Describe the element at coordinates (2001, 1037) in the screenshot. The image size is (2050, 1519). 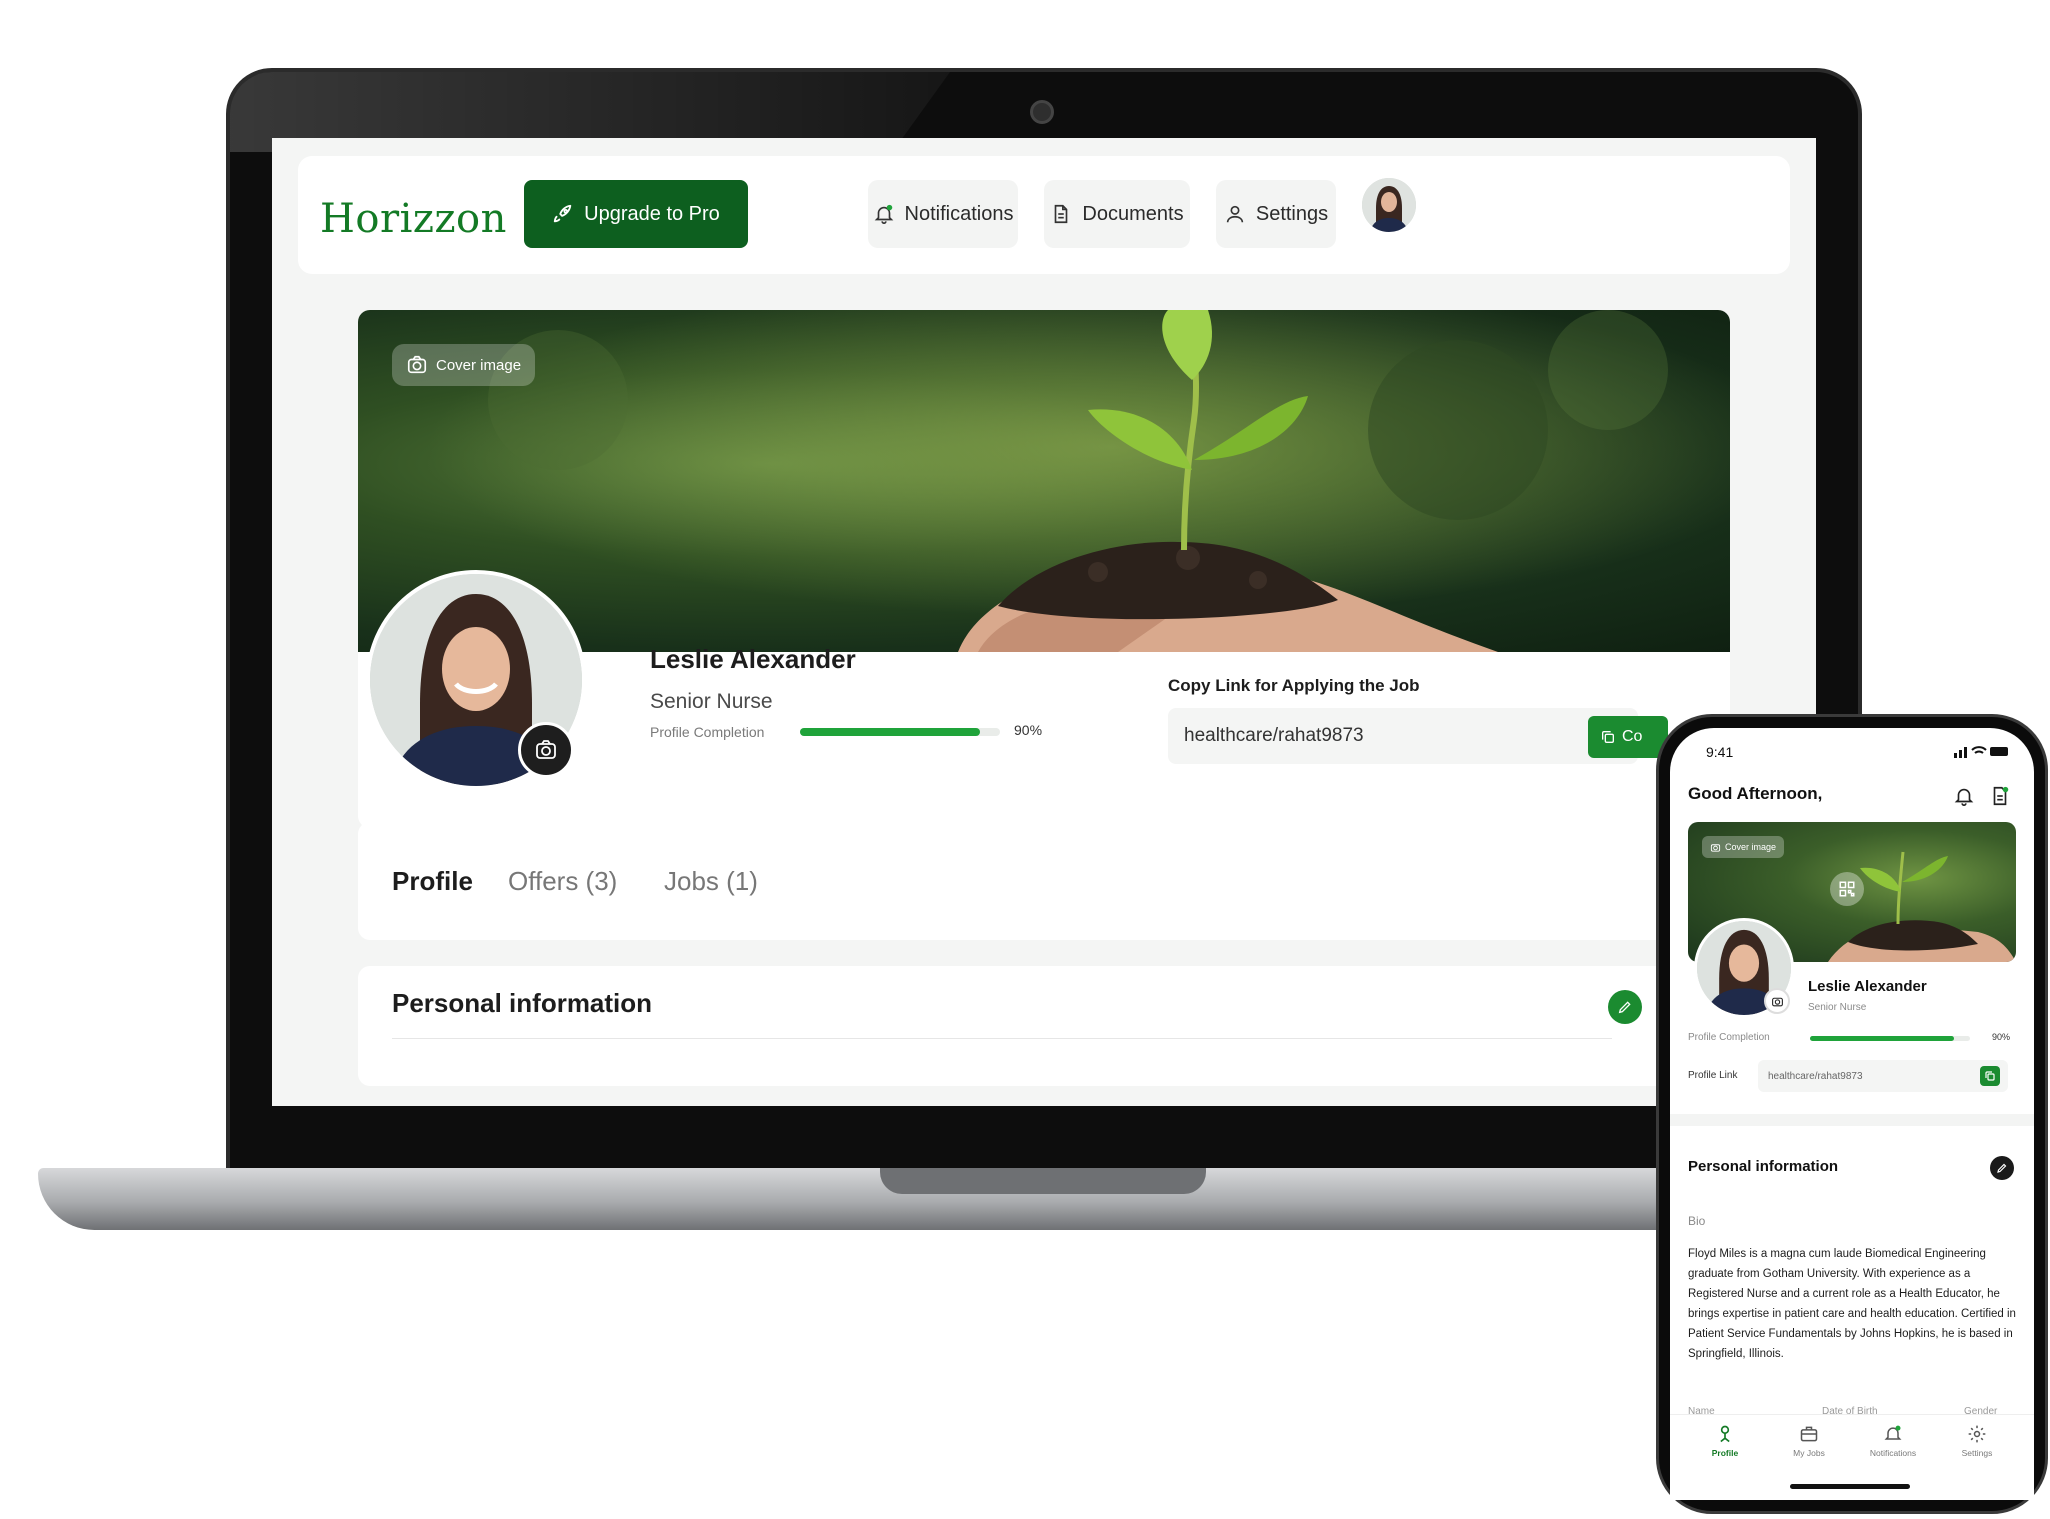
I see `mobile-completion-value: 90%` at that location.